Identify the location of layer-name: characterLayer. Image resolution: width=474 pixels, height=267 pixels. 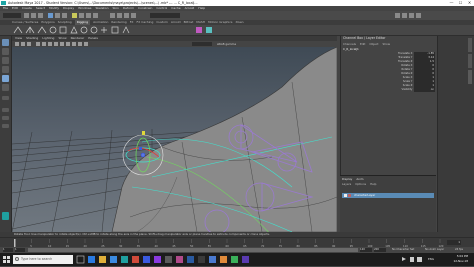
(364, 195).